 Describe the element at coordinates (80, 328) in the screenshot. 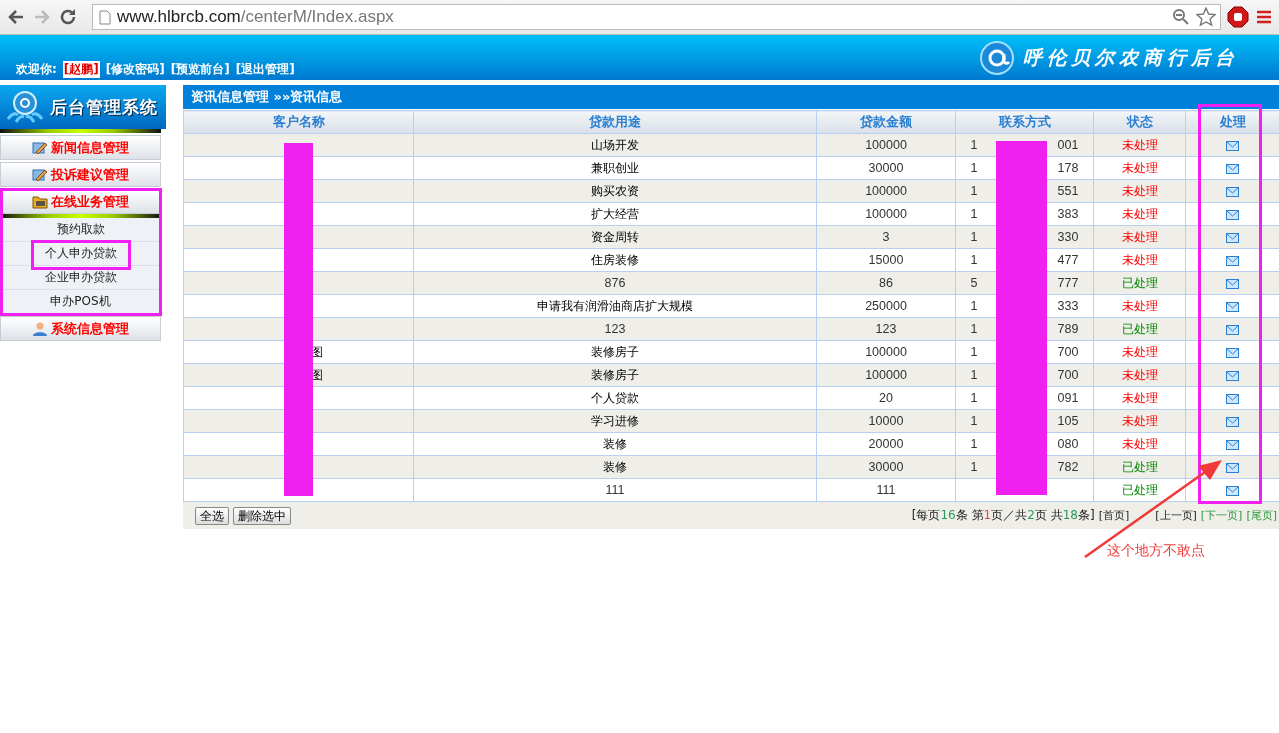

I see `menu-header: 系统信息管理` at that location.